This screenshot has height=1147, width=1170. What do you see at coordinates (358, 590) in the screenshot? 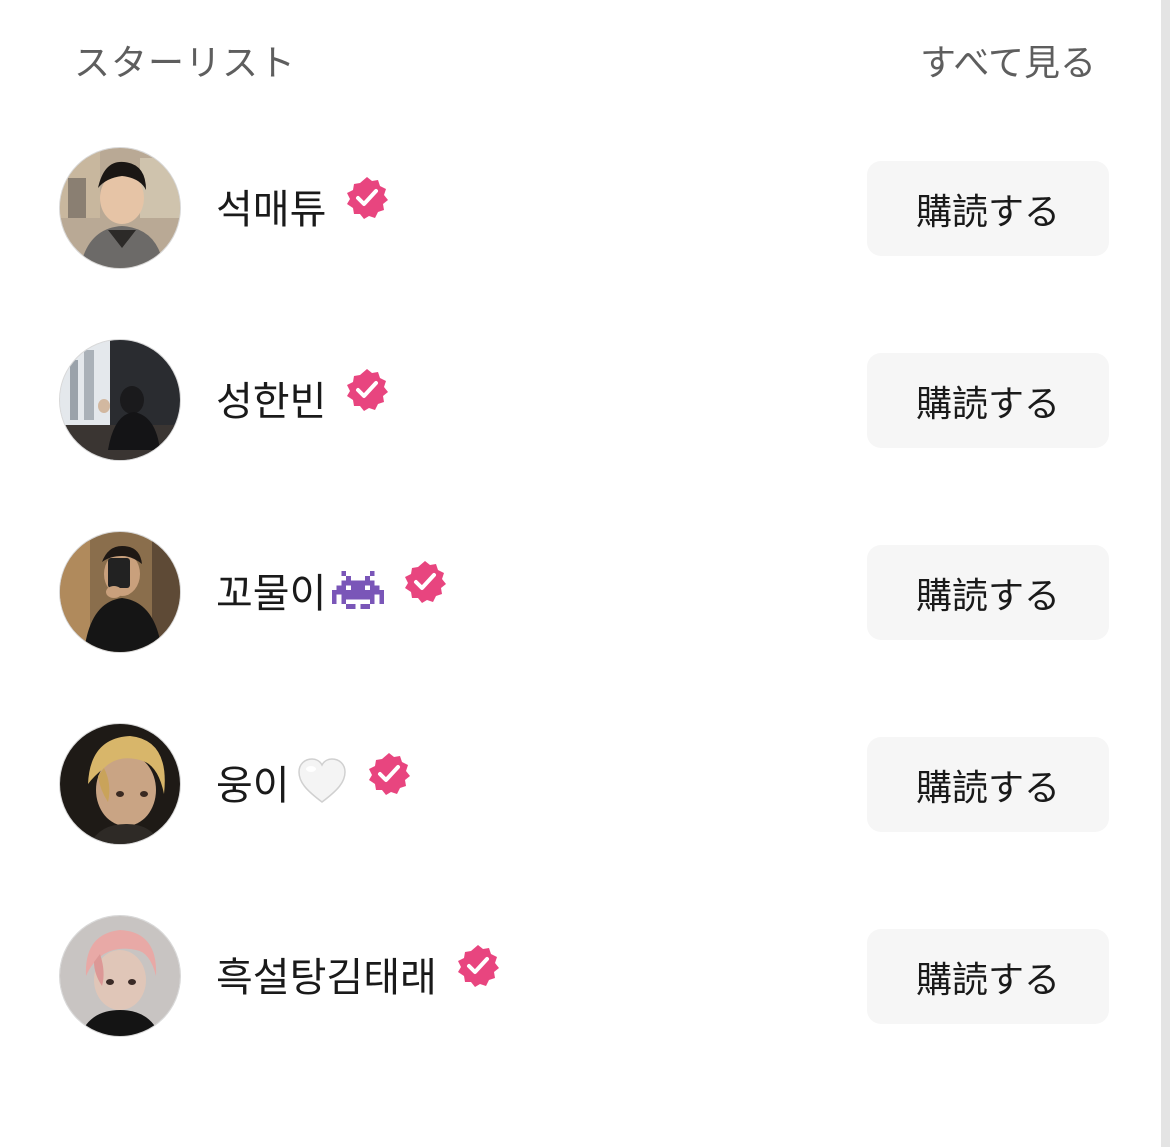
I see `alien-monster-emoji-icon` at bounding box center [358, 590].